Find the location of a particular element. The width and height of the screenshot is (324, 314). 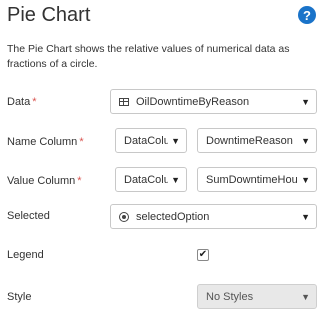

value-column-label: Value Column * is located at coordinates (44, 181).